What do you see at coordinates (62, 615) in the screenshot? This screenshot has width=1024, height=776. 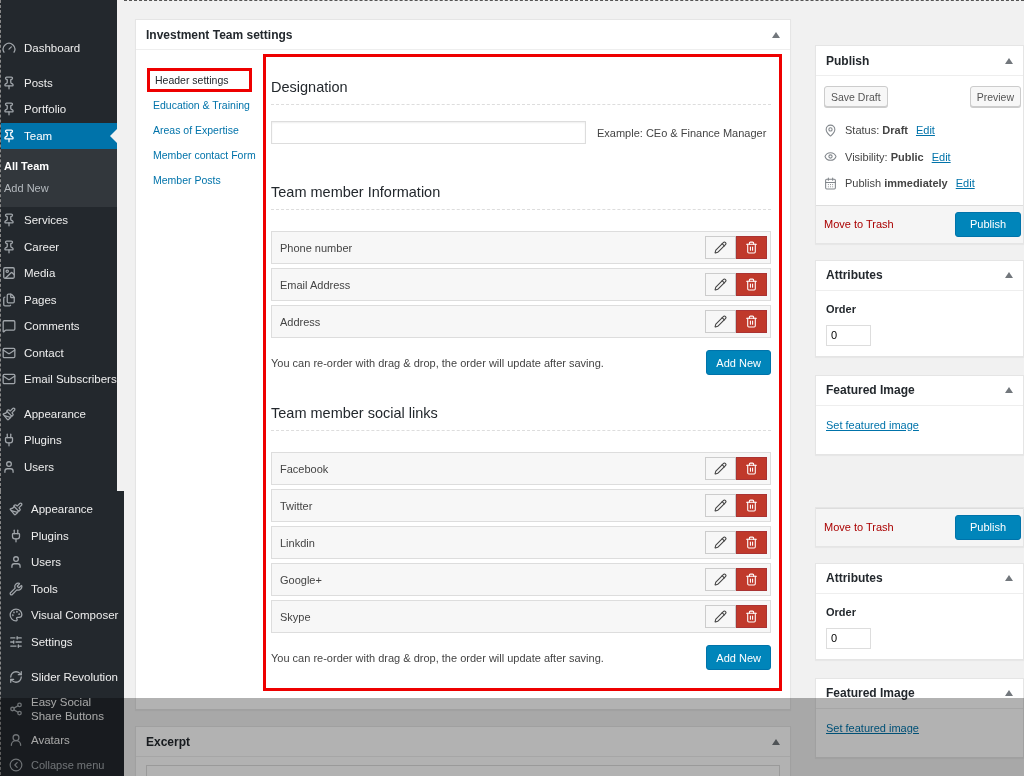 I see `menu-item: Visual Composer` at bounding box center [62, 615].